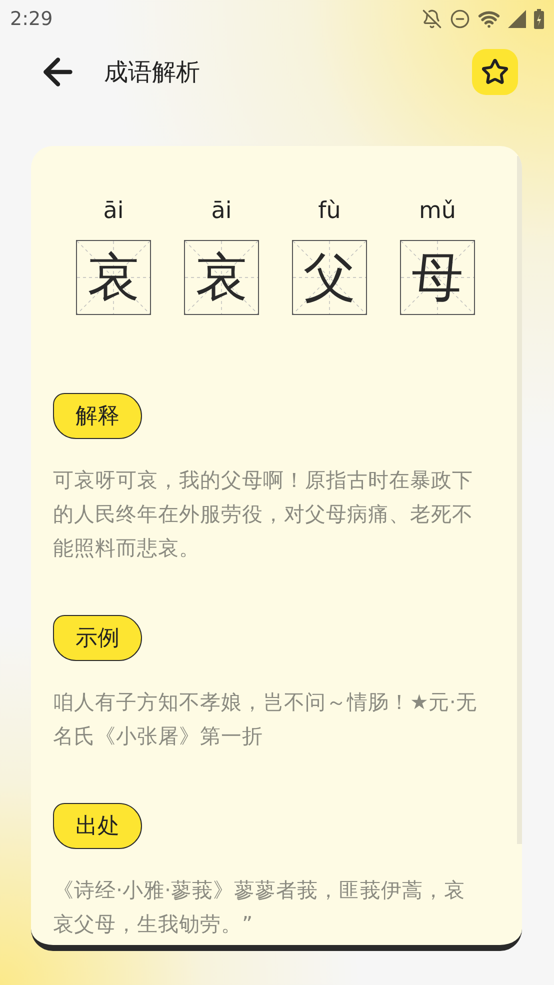 The height and width of the screenshot is (985, 554). What do you see at coordinates (517, 19) in the screenshot?
I see `signal-icon` at bounding box center [517, 19].